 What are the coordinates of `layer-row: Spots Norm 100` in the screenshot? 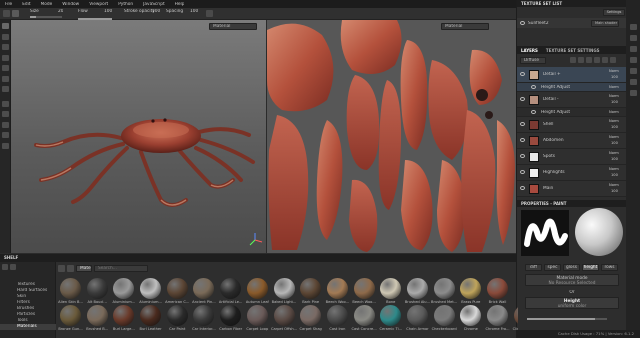 It's located at (572, 157).